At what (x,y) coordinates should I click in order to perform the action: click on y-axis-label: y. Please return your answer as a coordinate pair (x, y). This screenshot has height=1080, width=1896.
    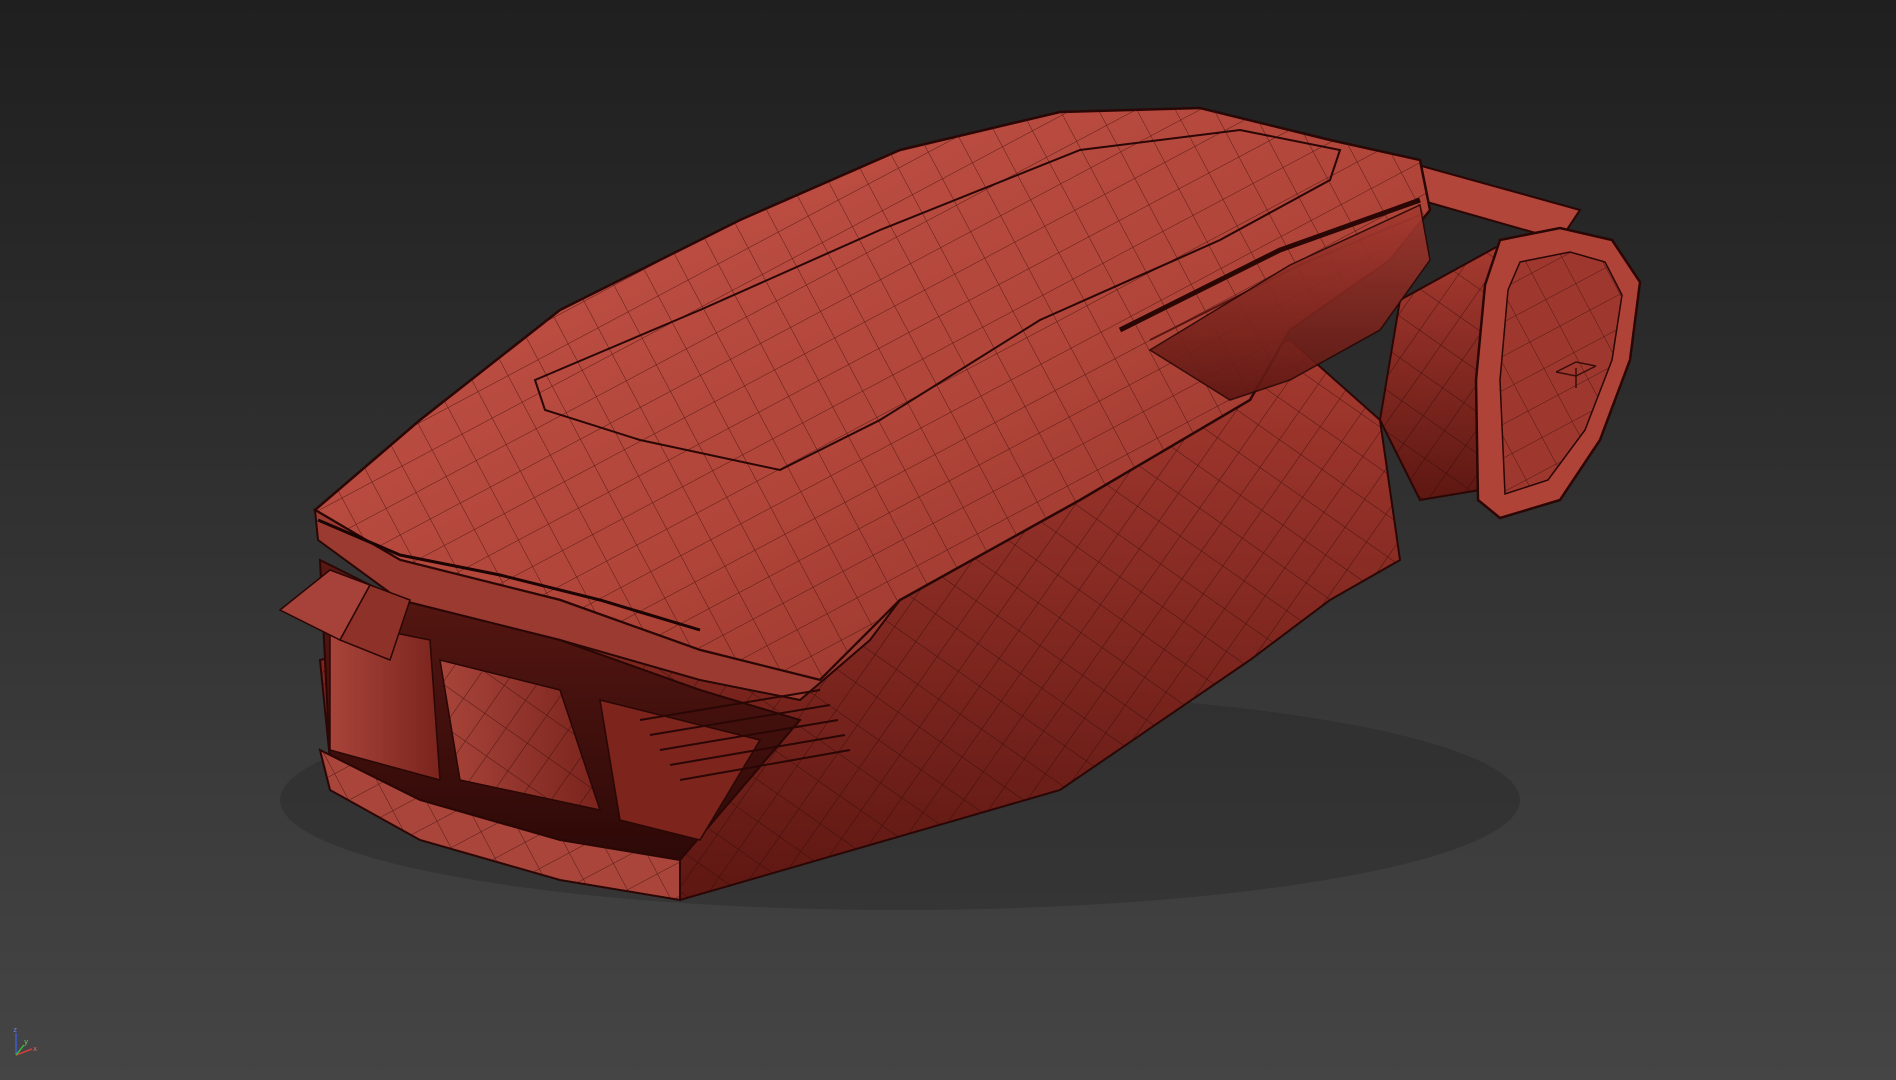
    Looking at the image, I should click on (26, 1042).